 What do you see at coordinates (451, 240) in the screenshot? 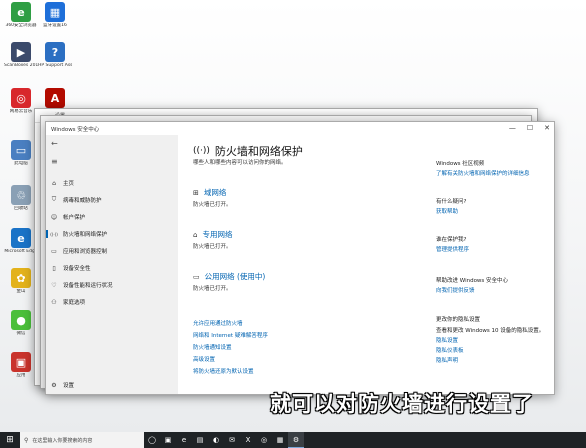
I see `section-heading: 谁在保护我?` at bounding box center [451, 240].